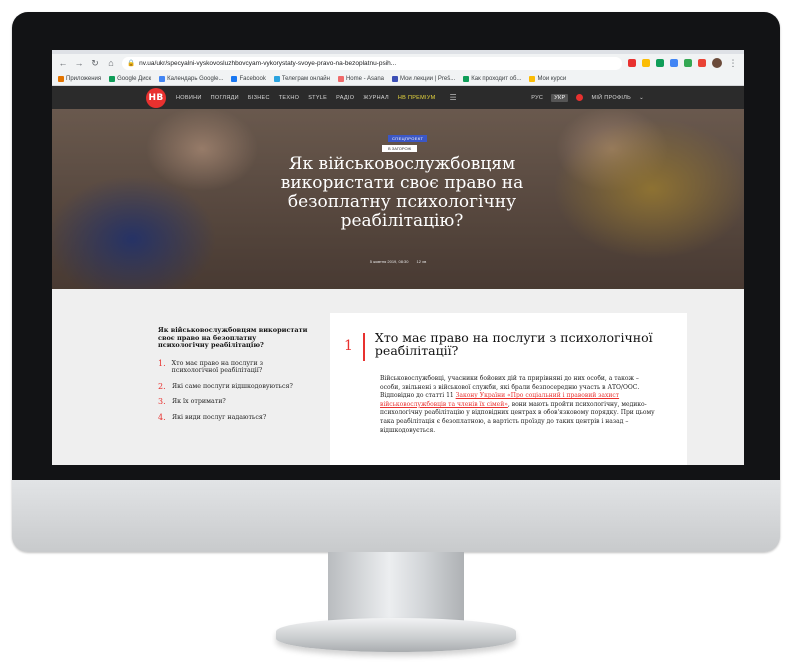  I want to click on lang-ru: РУС, so click(537, 98).